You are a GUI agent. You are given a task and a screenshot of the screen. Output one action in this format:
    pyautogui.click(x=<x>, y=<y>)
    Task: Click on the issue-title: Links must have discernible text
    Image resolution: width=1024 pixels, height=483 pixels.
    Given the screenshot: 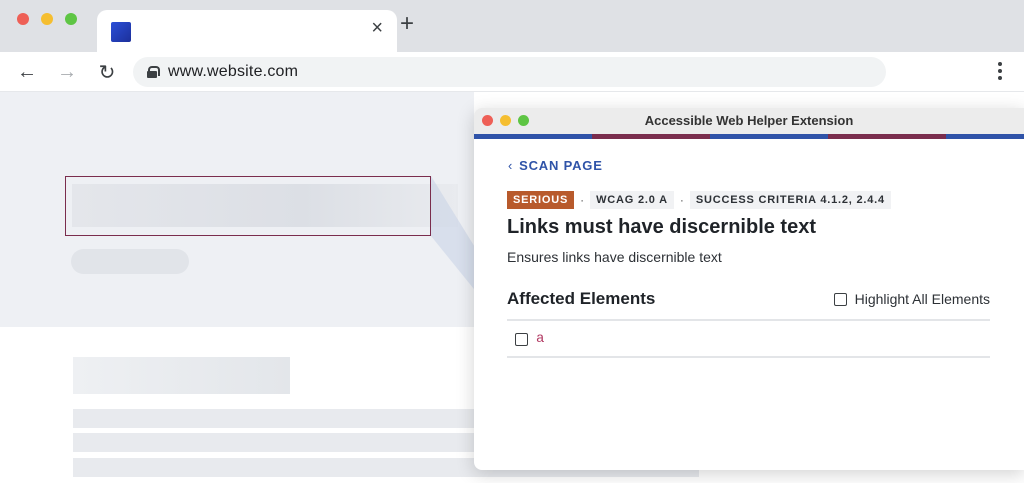 What is the action you would take?
    pyautogui.click(x=661, y=227)
    